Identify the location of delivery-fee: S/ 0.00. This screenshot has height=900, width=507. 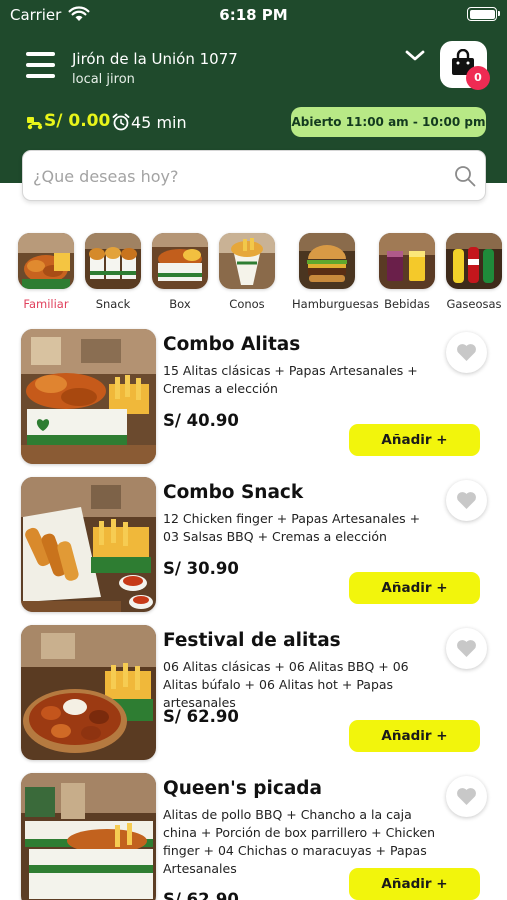
(77, 121).